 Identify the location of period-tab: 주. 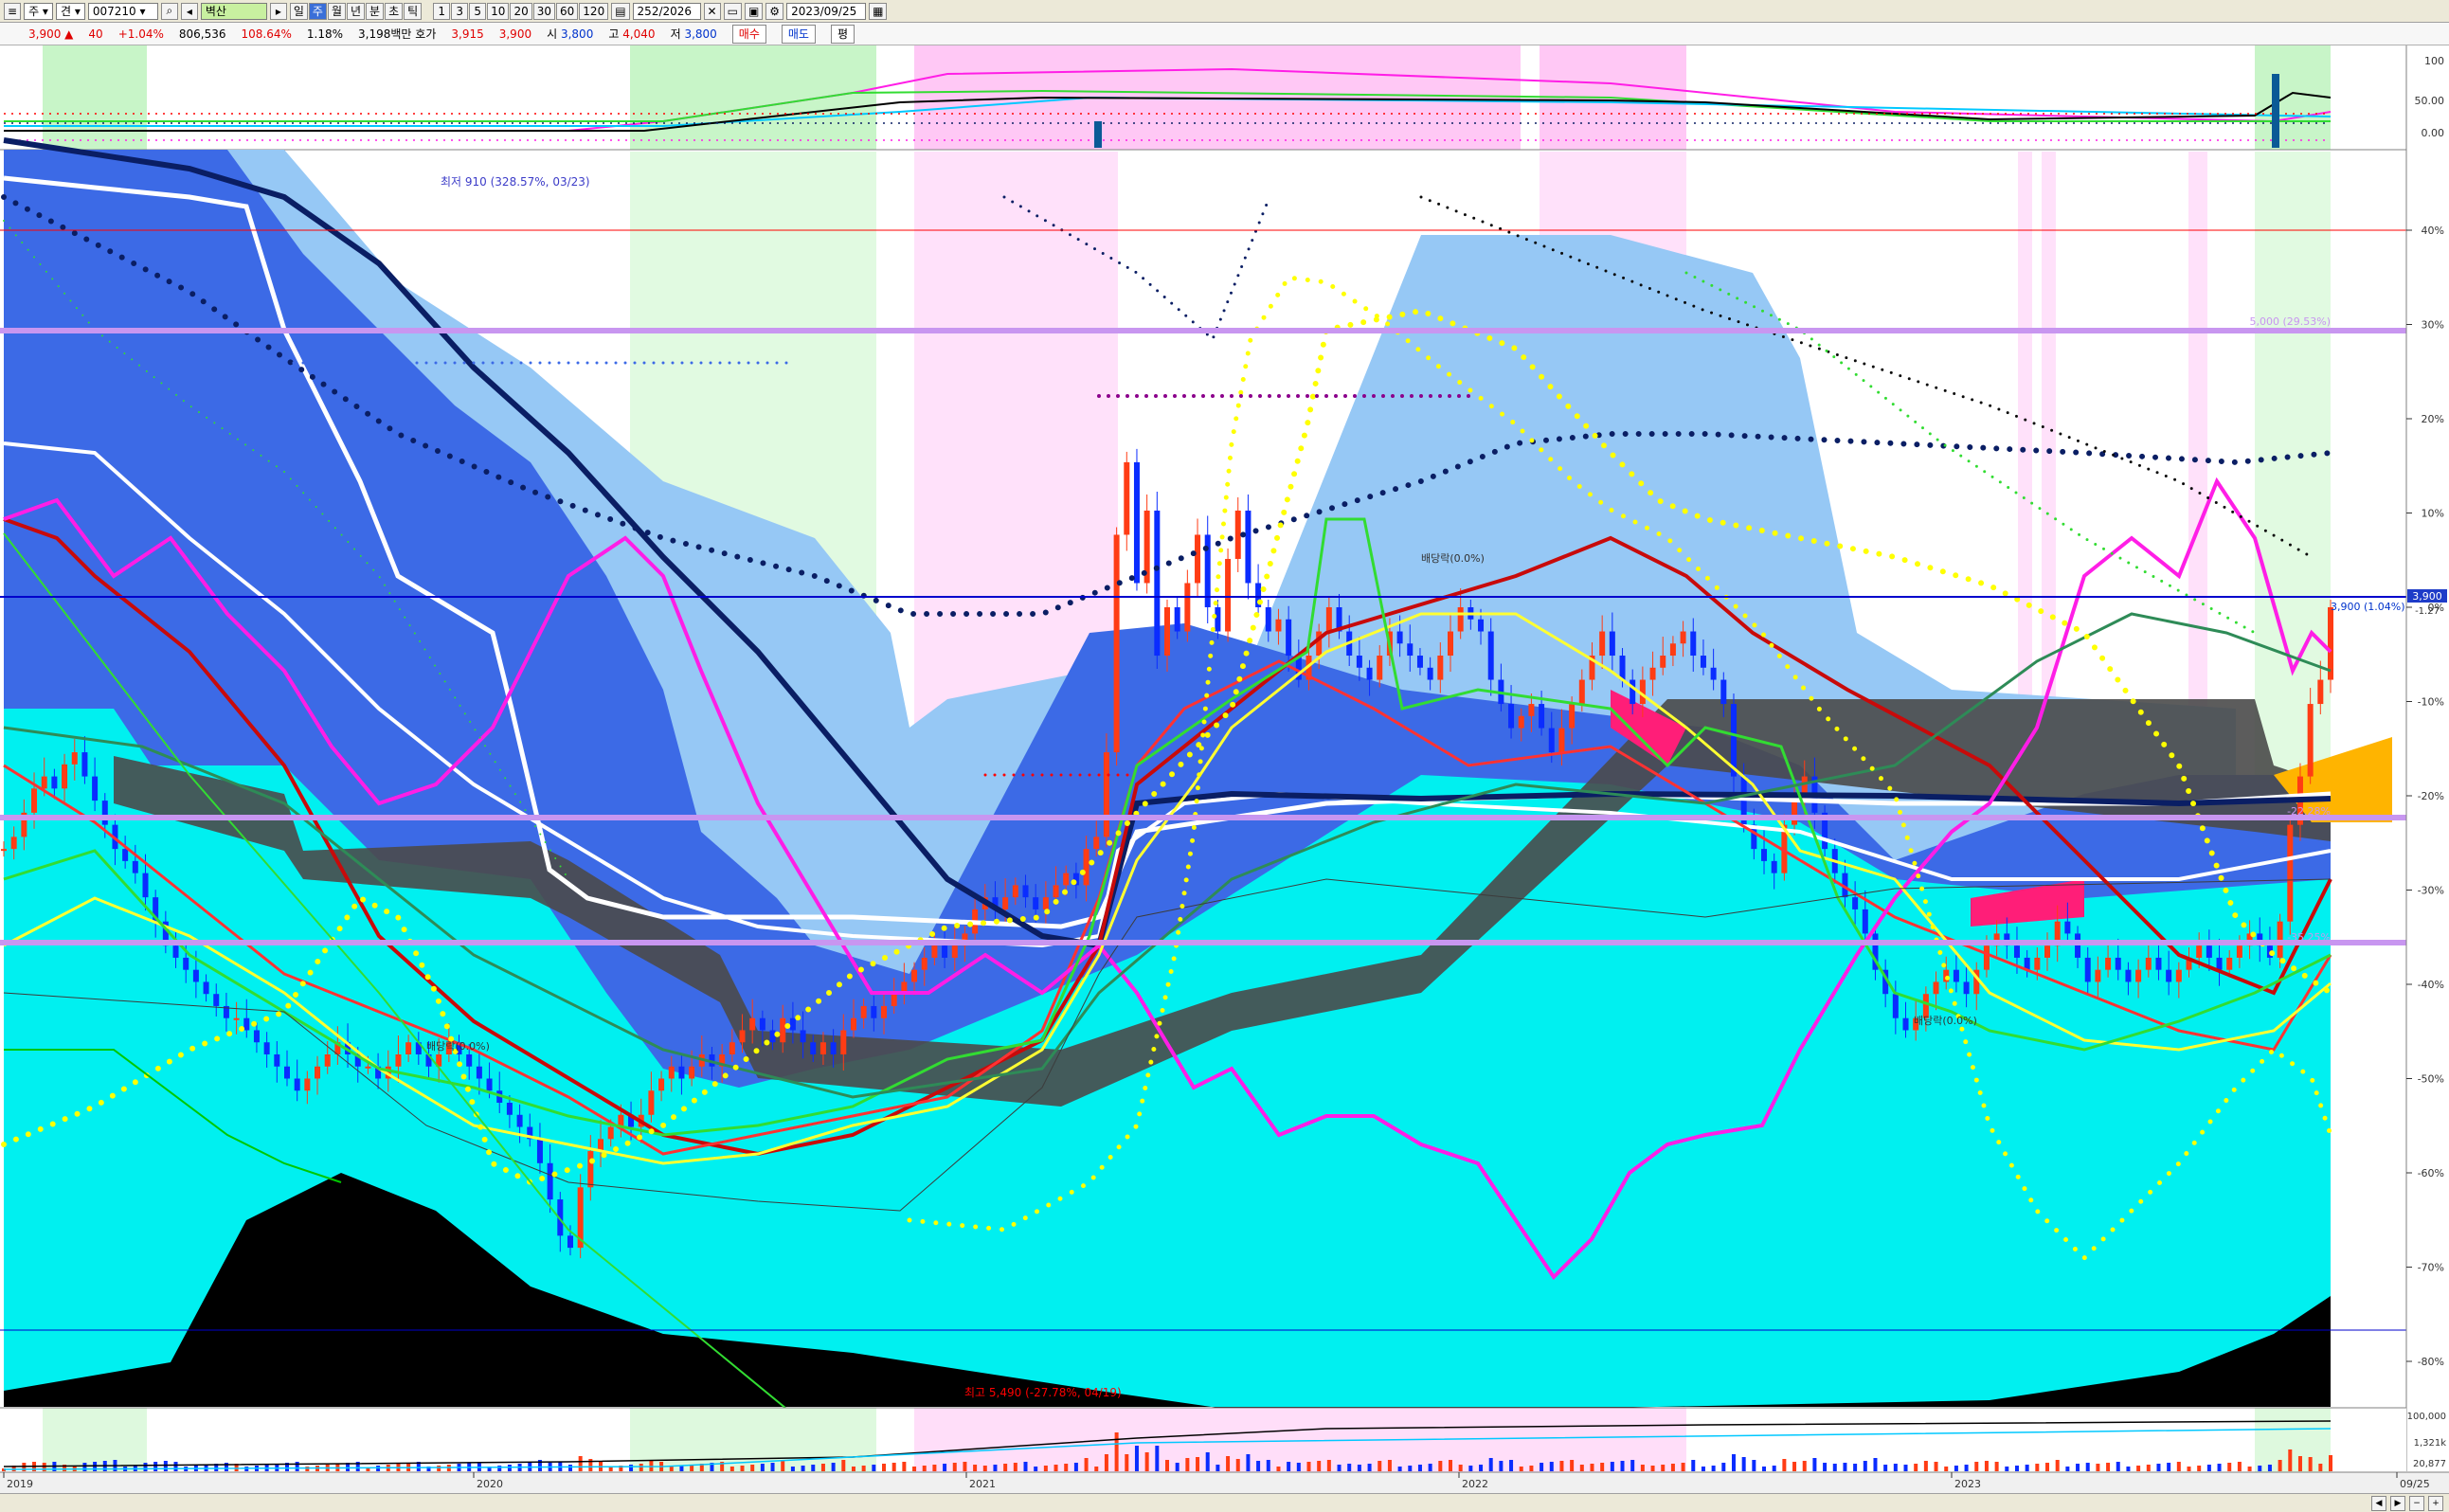
(317, 11).